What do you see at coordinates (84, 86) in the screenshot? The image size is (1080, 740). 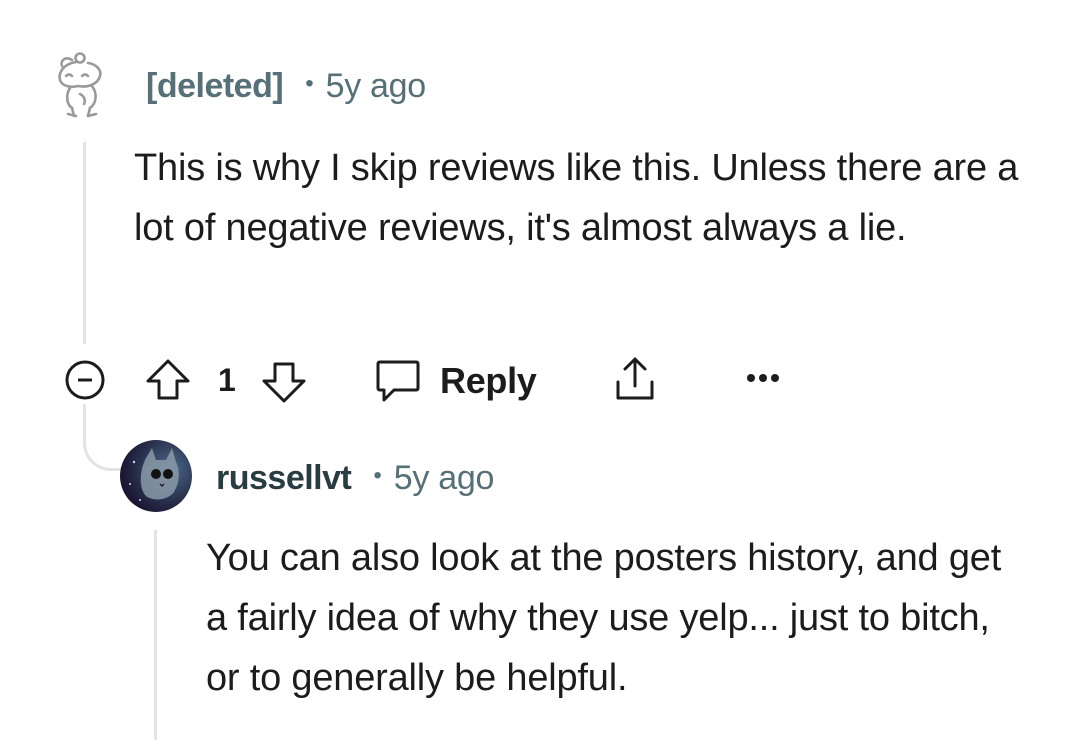 I see `deleted-user-avatar-icon` at bounding box center [84, 86].